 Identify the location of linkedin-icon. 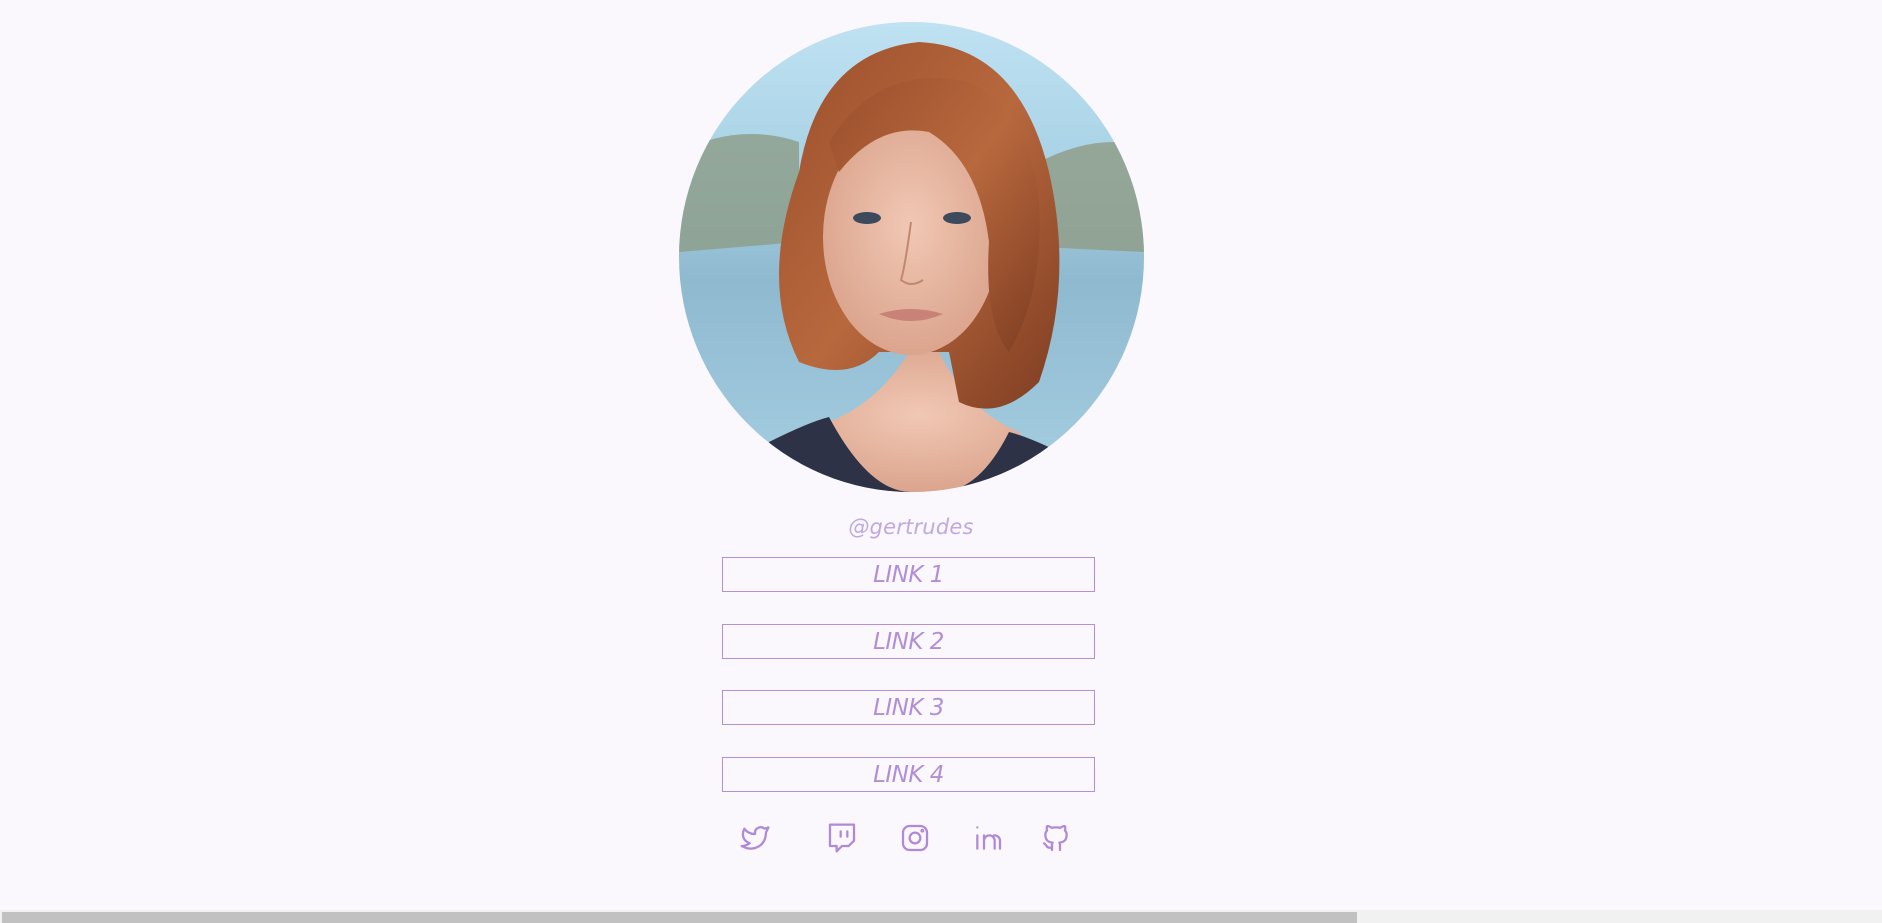
(989, 838).